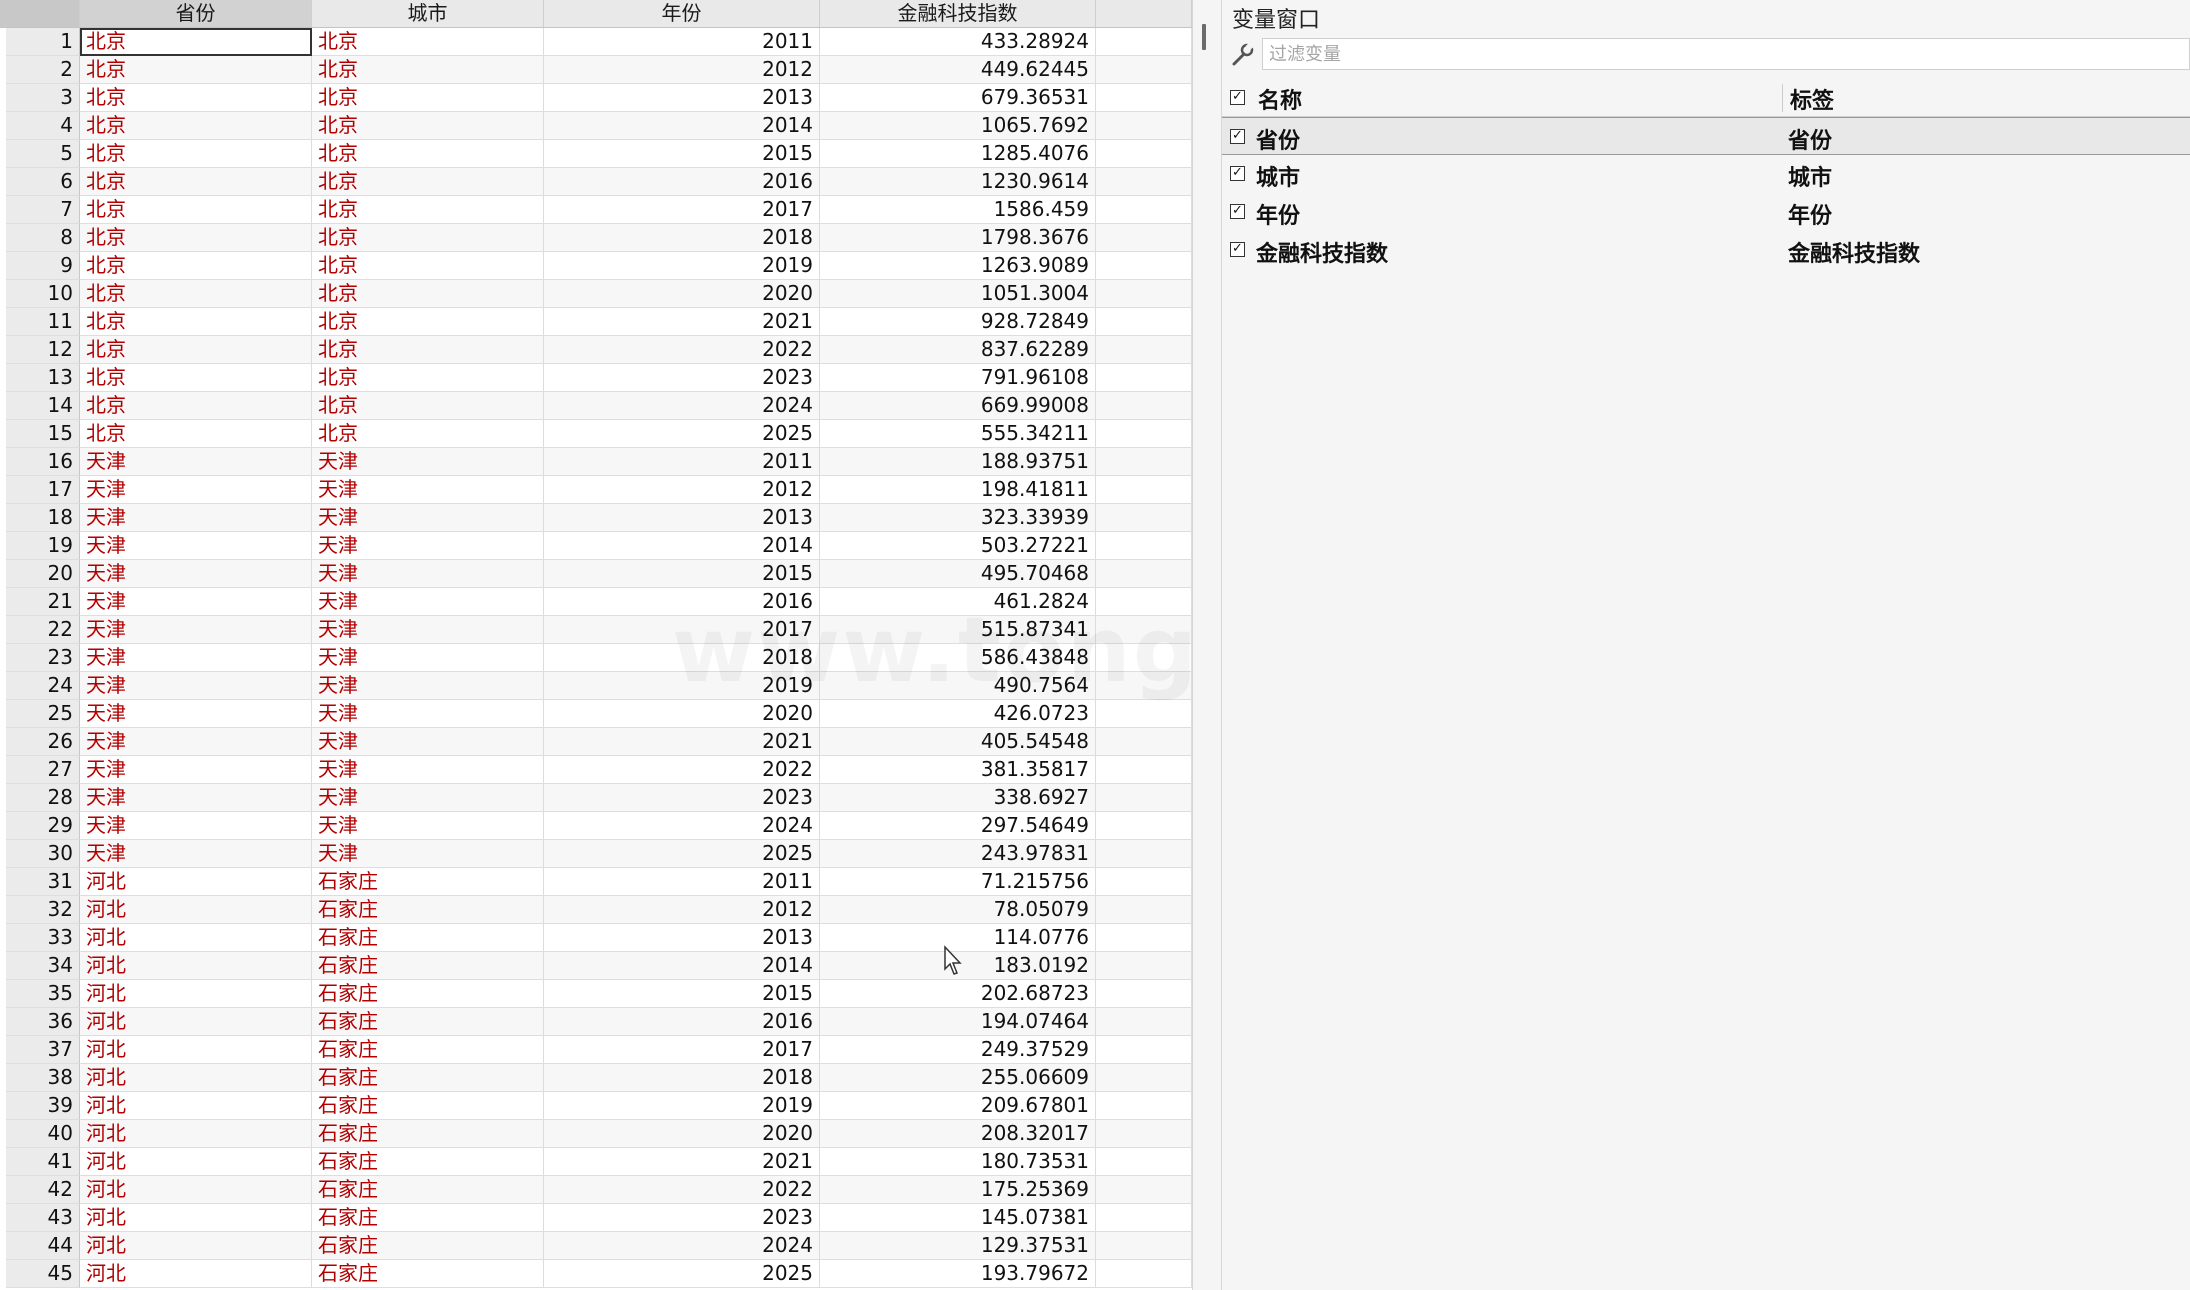  I want to click on table-row: 14 北京 北京 2024 669.99008, so click(596, 406).